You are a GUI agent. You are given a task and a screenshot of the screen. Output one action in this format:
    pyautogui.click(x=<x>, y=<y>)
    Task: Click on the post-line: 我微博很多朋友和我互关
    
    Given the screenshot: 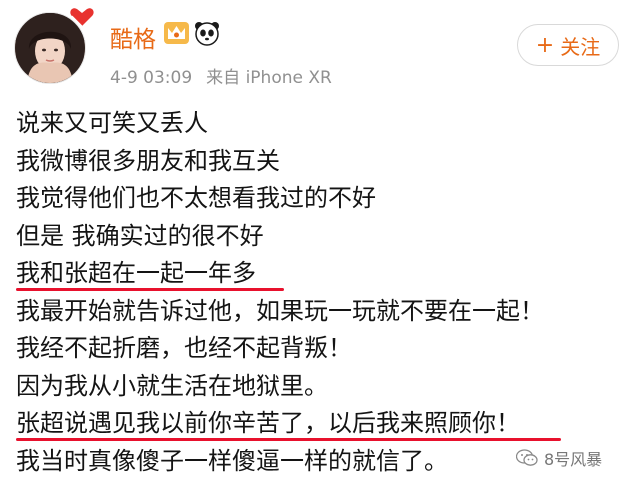 What is the action you would take?
    pyautogui.click(x=326, y=162)
    